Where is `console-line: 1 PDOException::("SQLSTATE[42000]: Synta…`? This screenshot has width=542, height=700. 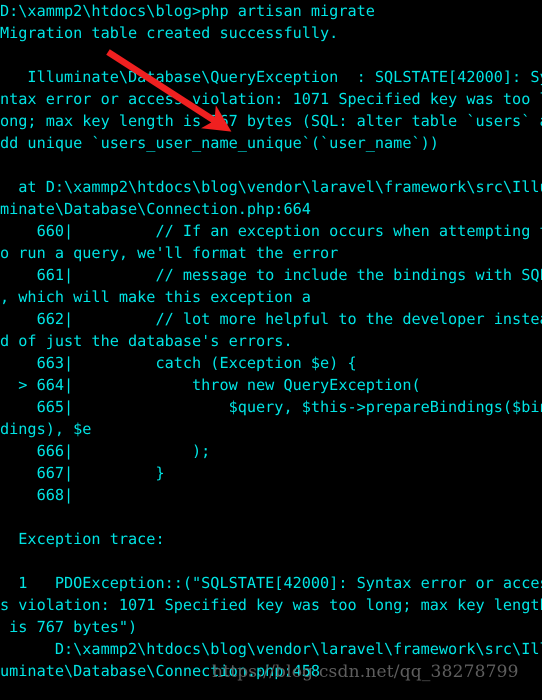 console-line: 1 PDOException::("SQLSTATE[42000]: Synta… is located at coordinates (271, 583).